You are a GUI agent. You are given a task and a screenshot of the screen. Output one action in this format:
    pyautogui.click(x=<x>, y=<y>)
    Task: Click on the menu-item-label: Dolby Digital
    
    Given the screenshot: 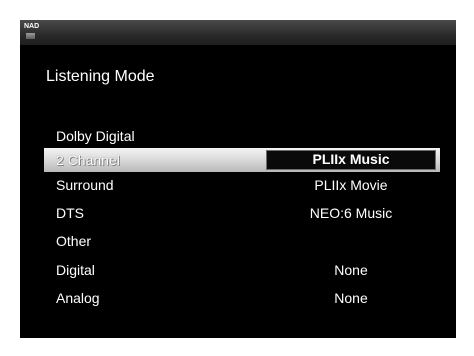 What is the action you would take?
    pyautogui.click(x=95, y=136)
    